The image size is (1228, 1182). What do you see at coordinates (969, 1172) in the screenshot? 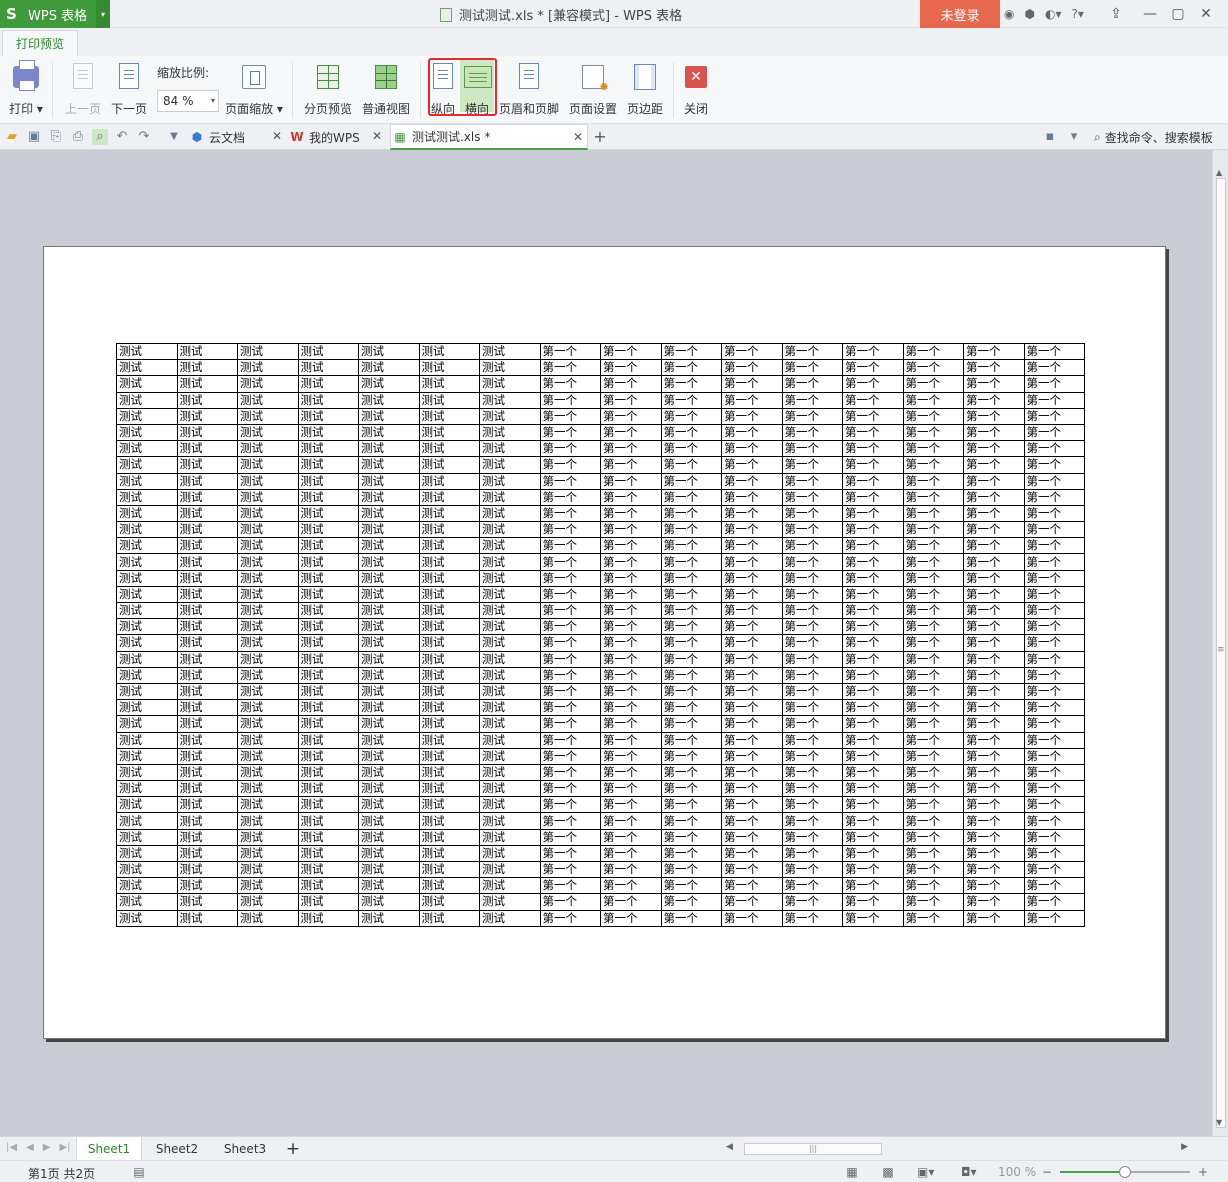
I see `eye-protection-icon: ◘▾` at bounding box center [969, 1172].